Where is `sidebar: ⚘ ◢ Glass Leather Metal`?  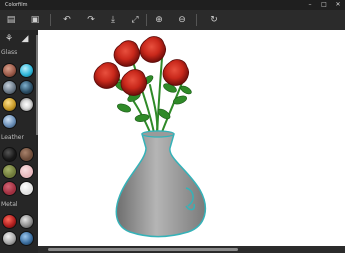 sidebar: ⚘ ◢ Glass Leather Metal is located at coordinates (19, 141).